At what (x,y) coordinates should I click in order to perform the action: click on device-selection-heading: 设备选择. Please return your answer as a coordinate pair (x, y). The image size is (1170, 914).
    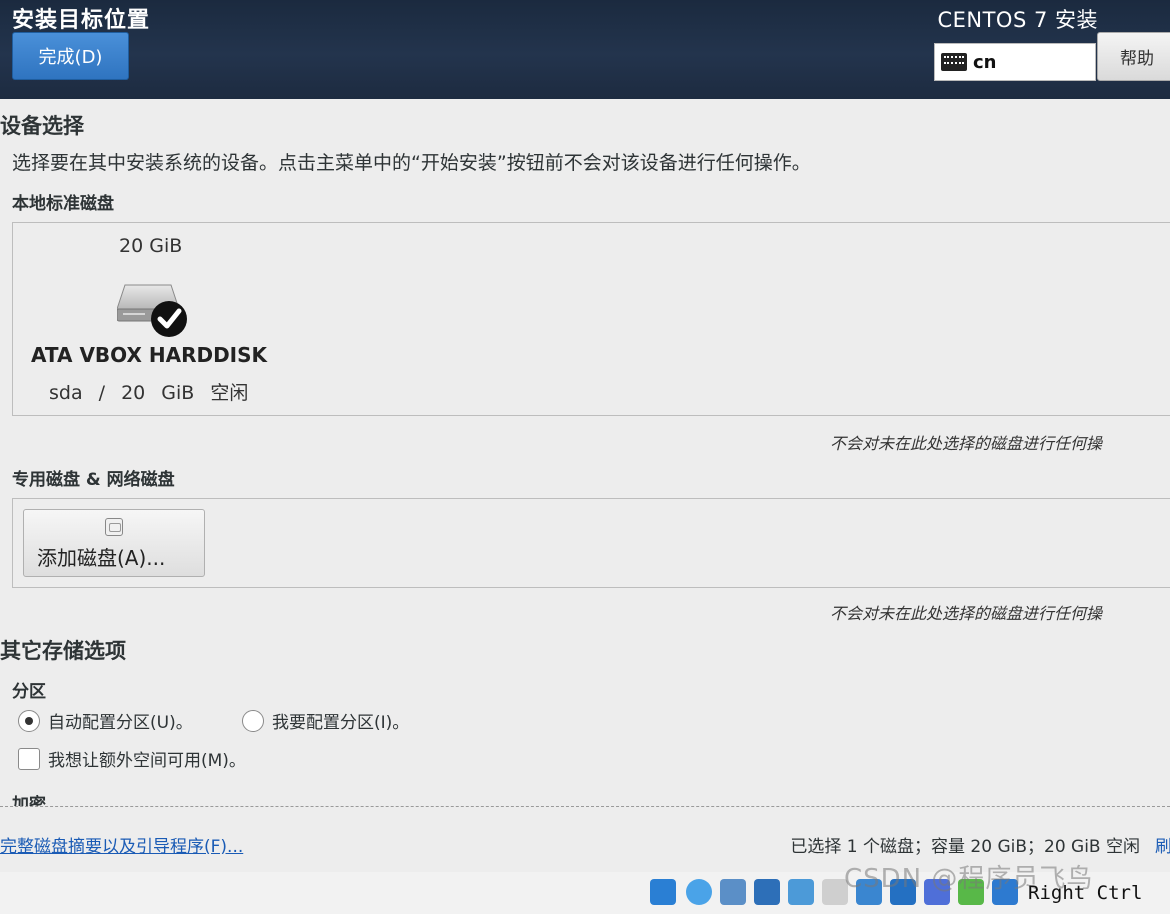
    Looking at the image, I should click on (42, 126).